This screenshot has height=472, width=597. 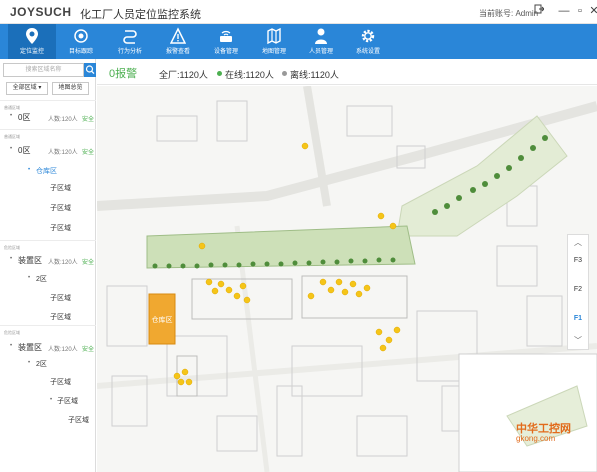 What do you see at coordinates (591, 11) in the screenshot?
I see `close-icon: ✕` at bounding box center [591, 11].